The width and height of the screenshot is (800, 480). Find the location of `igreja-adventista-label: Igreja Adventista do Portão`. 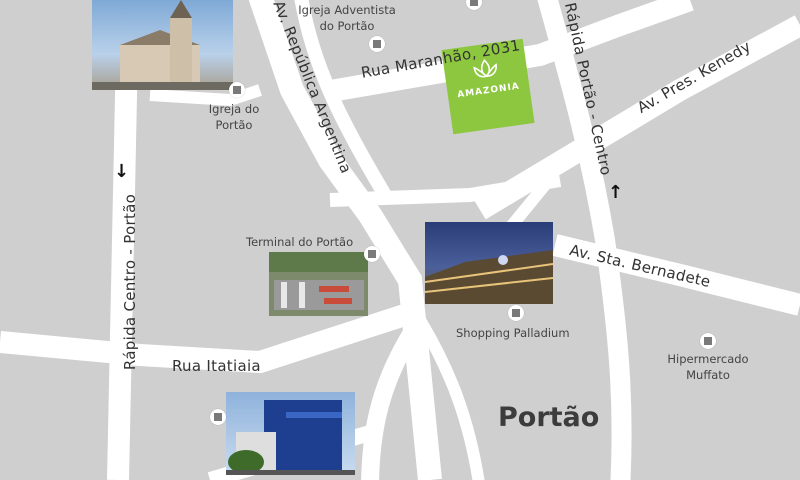

igreja-adventista-label: Igreja Adventista do Portão is located at coordinates (347, 18).